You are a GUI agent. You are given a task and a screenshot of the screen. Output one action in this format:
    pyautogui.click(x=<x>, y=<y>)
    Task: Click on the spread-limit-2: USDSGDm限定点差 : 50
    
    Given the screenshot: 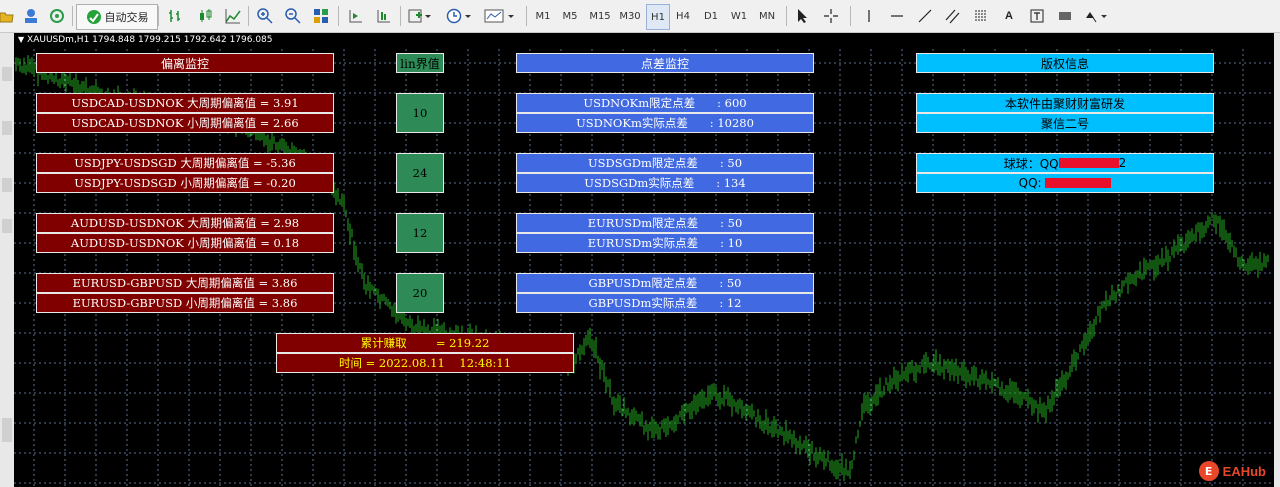 What is the action you would take?
    pyautogui.click(x=665, y=163)
    